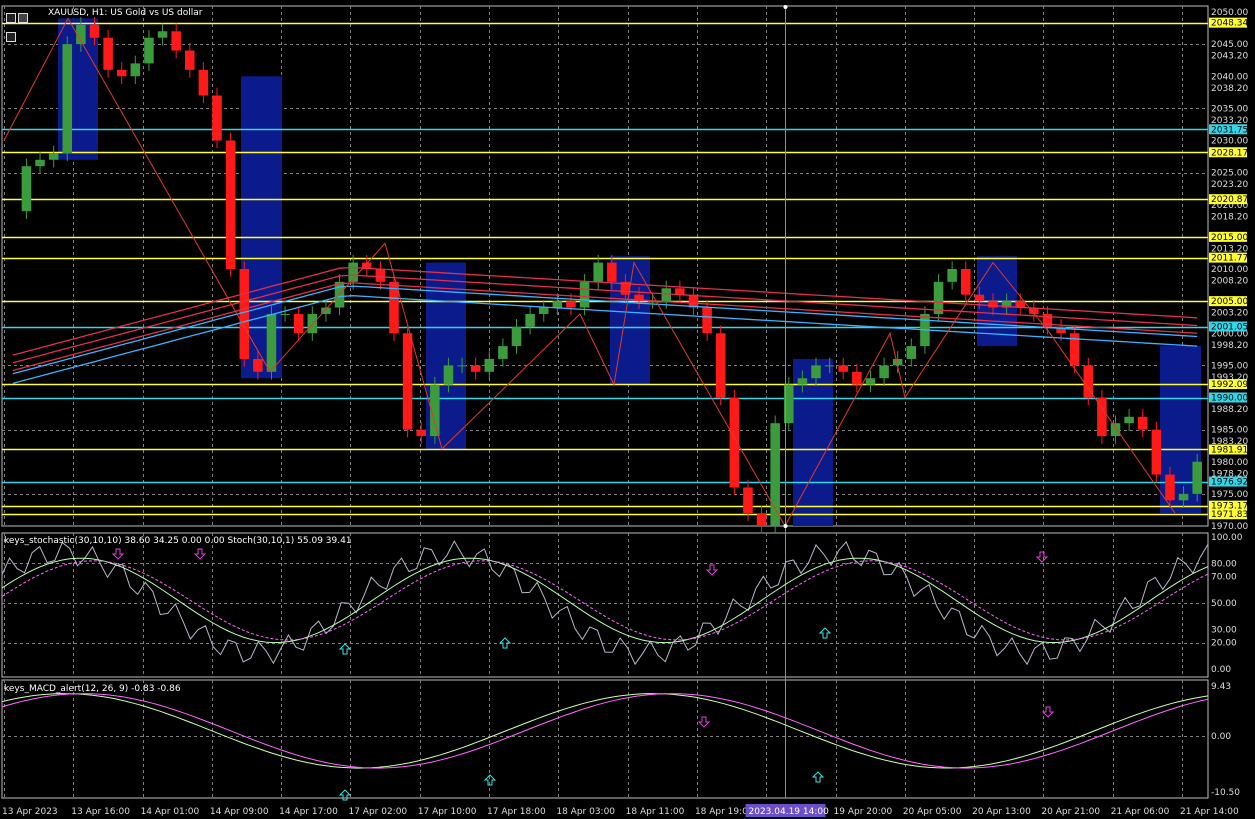 The width and height of the screenshot is (1255, 819). I want to click on ma-red-line, so click(605, 319).